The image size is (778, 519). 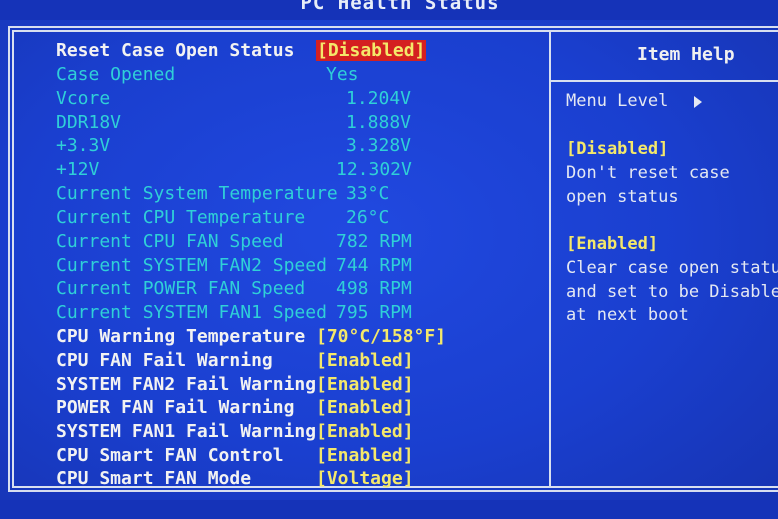 What do you see at coordinates (207, 75) in the screenshot?
I see `info-case-opened: Case Opened Yes` at bounding box center [207, 75].